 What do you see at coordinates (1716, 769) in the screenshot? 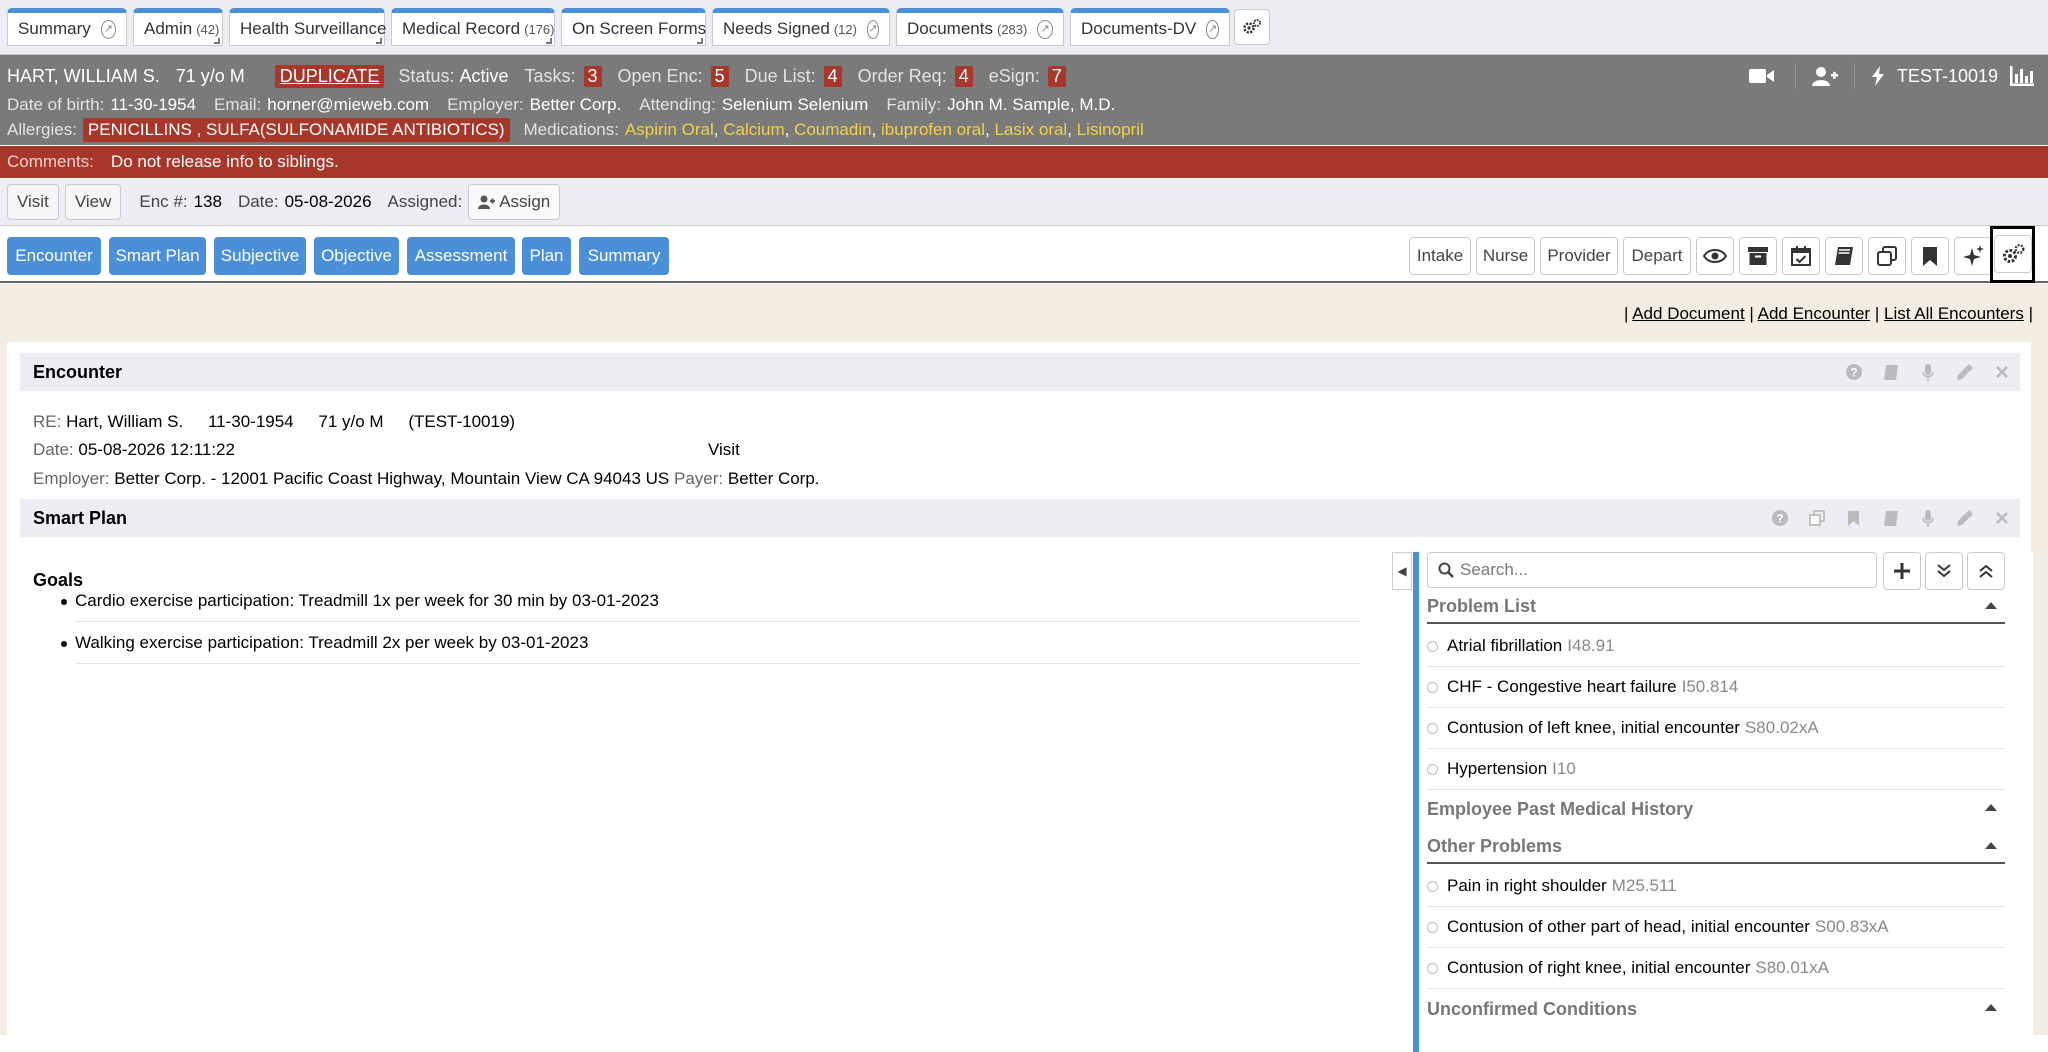
I see `problem-item: Hypertension I10` at bounding box center [1716, 769].